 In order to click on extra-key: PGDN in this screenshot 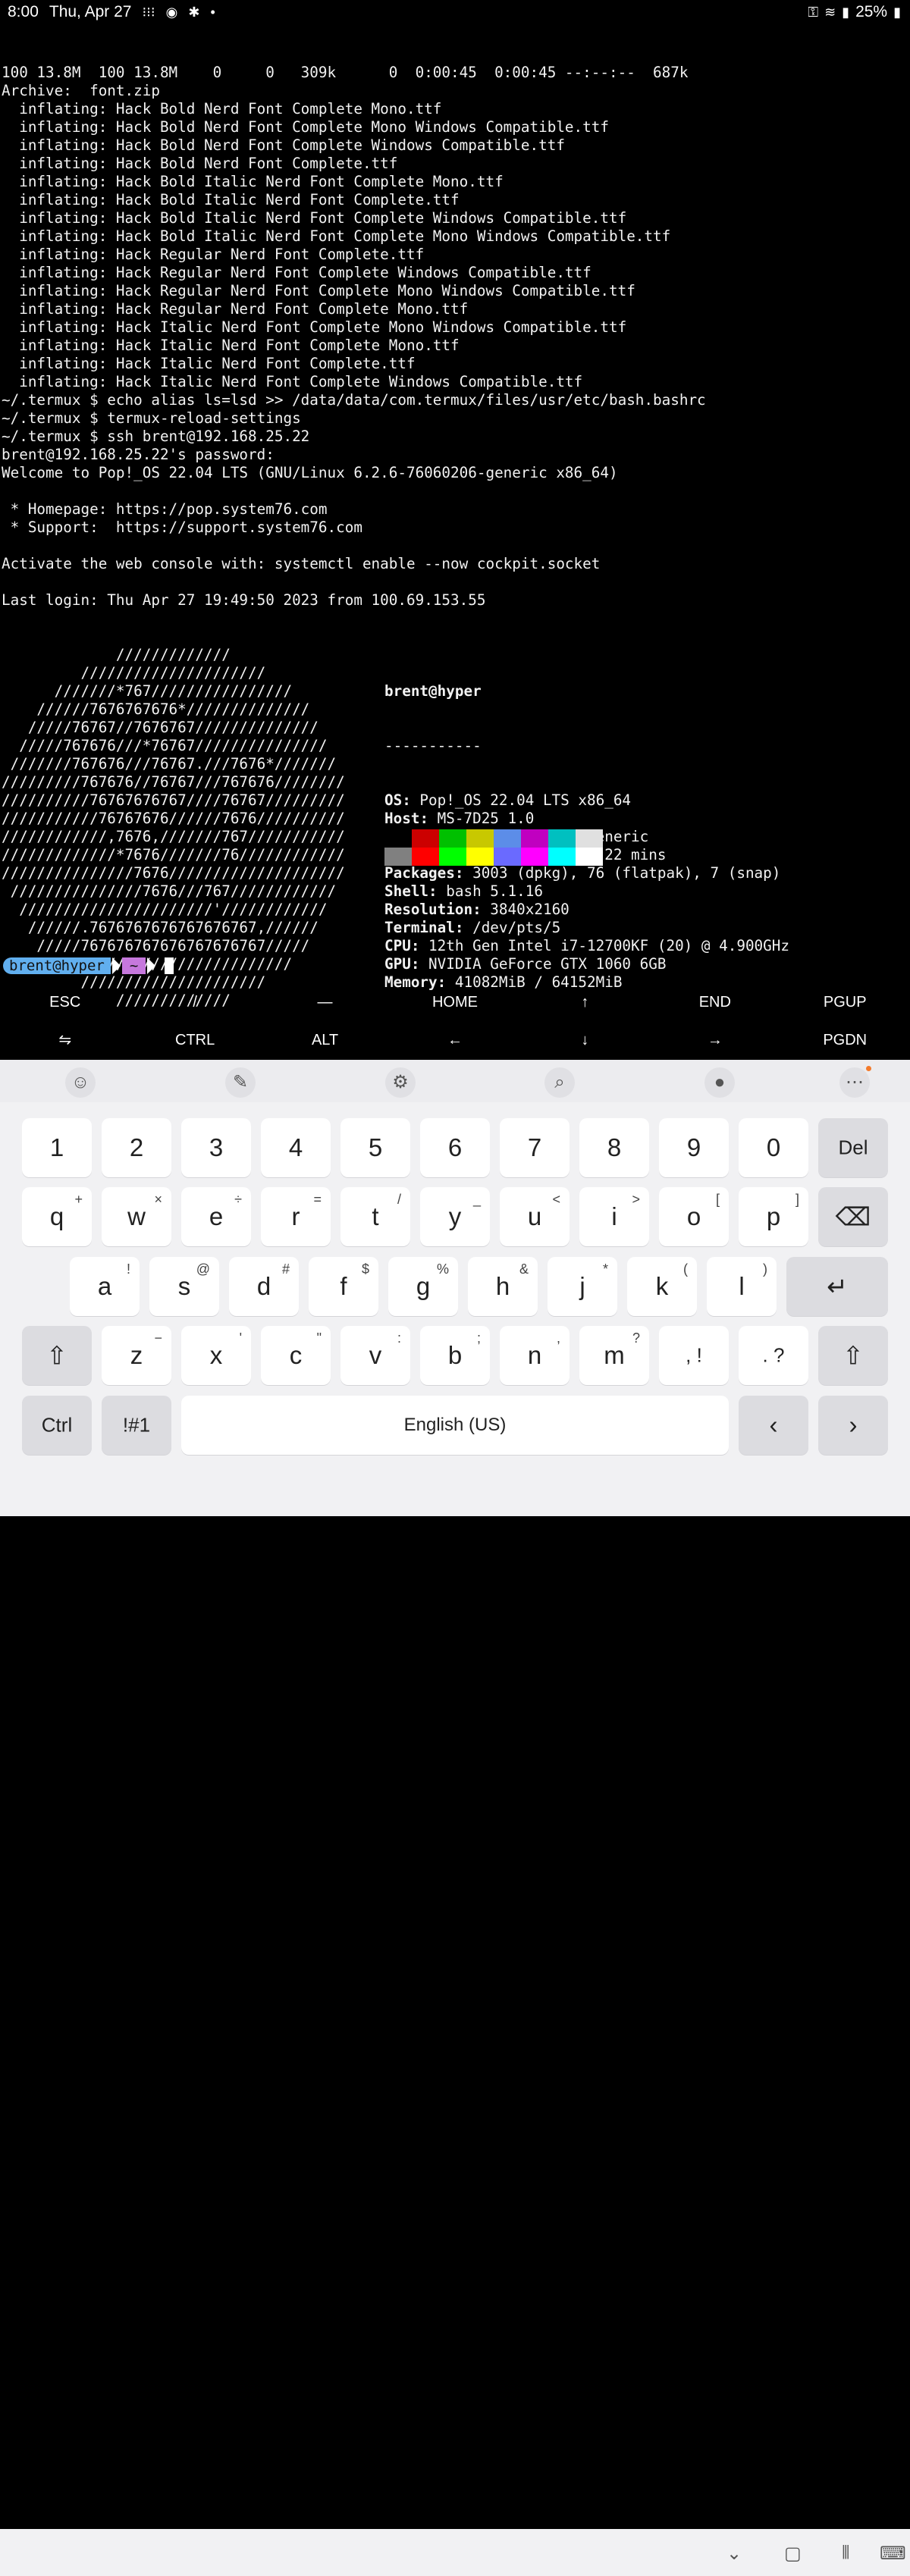, I will do `click(845, 1040)`.